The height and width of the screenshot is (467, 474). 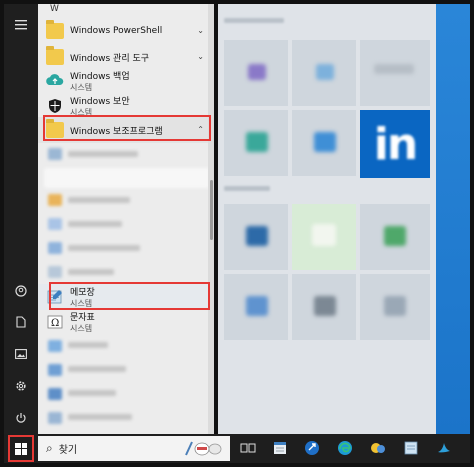 I want to click on app-notepad: 메모장 시스템, so click(x=126, y=297).